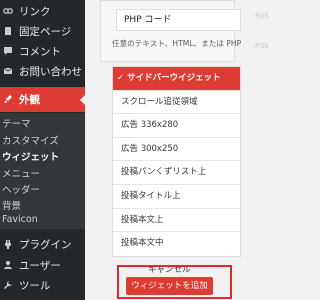 The width and height of the screenshot is (320, 300). I want to click on add-widget-button: ウィジェットを追加, so click(169, 286).